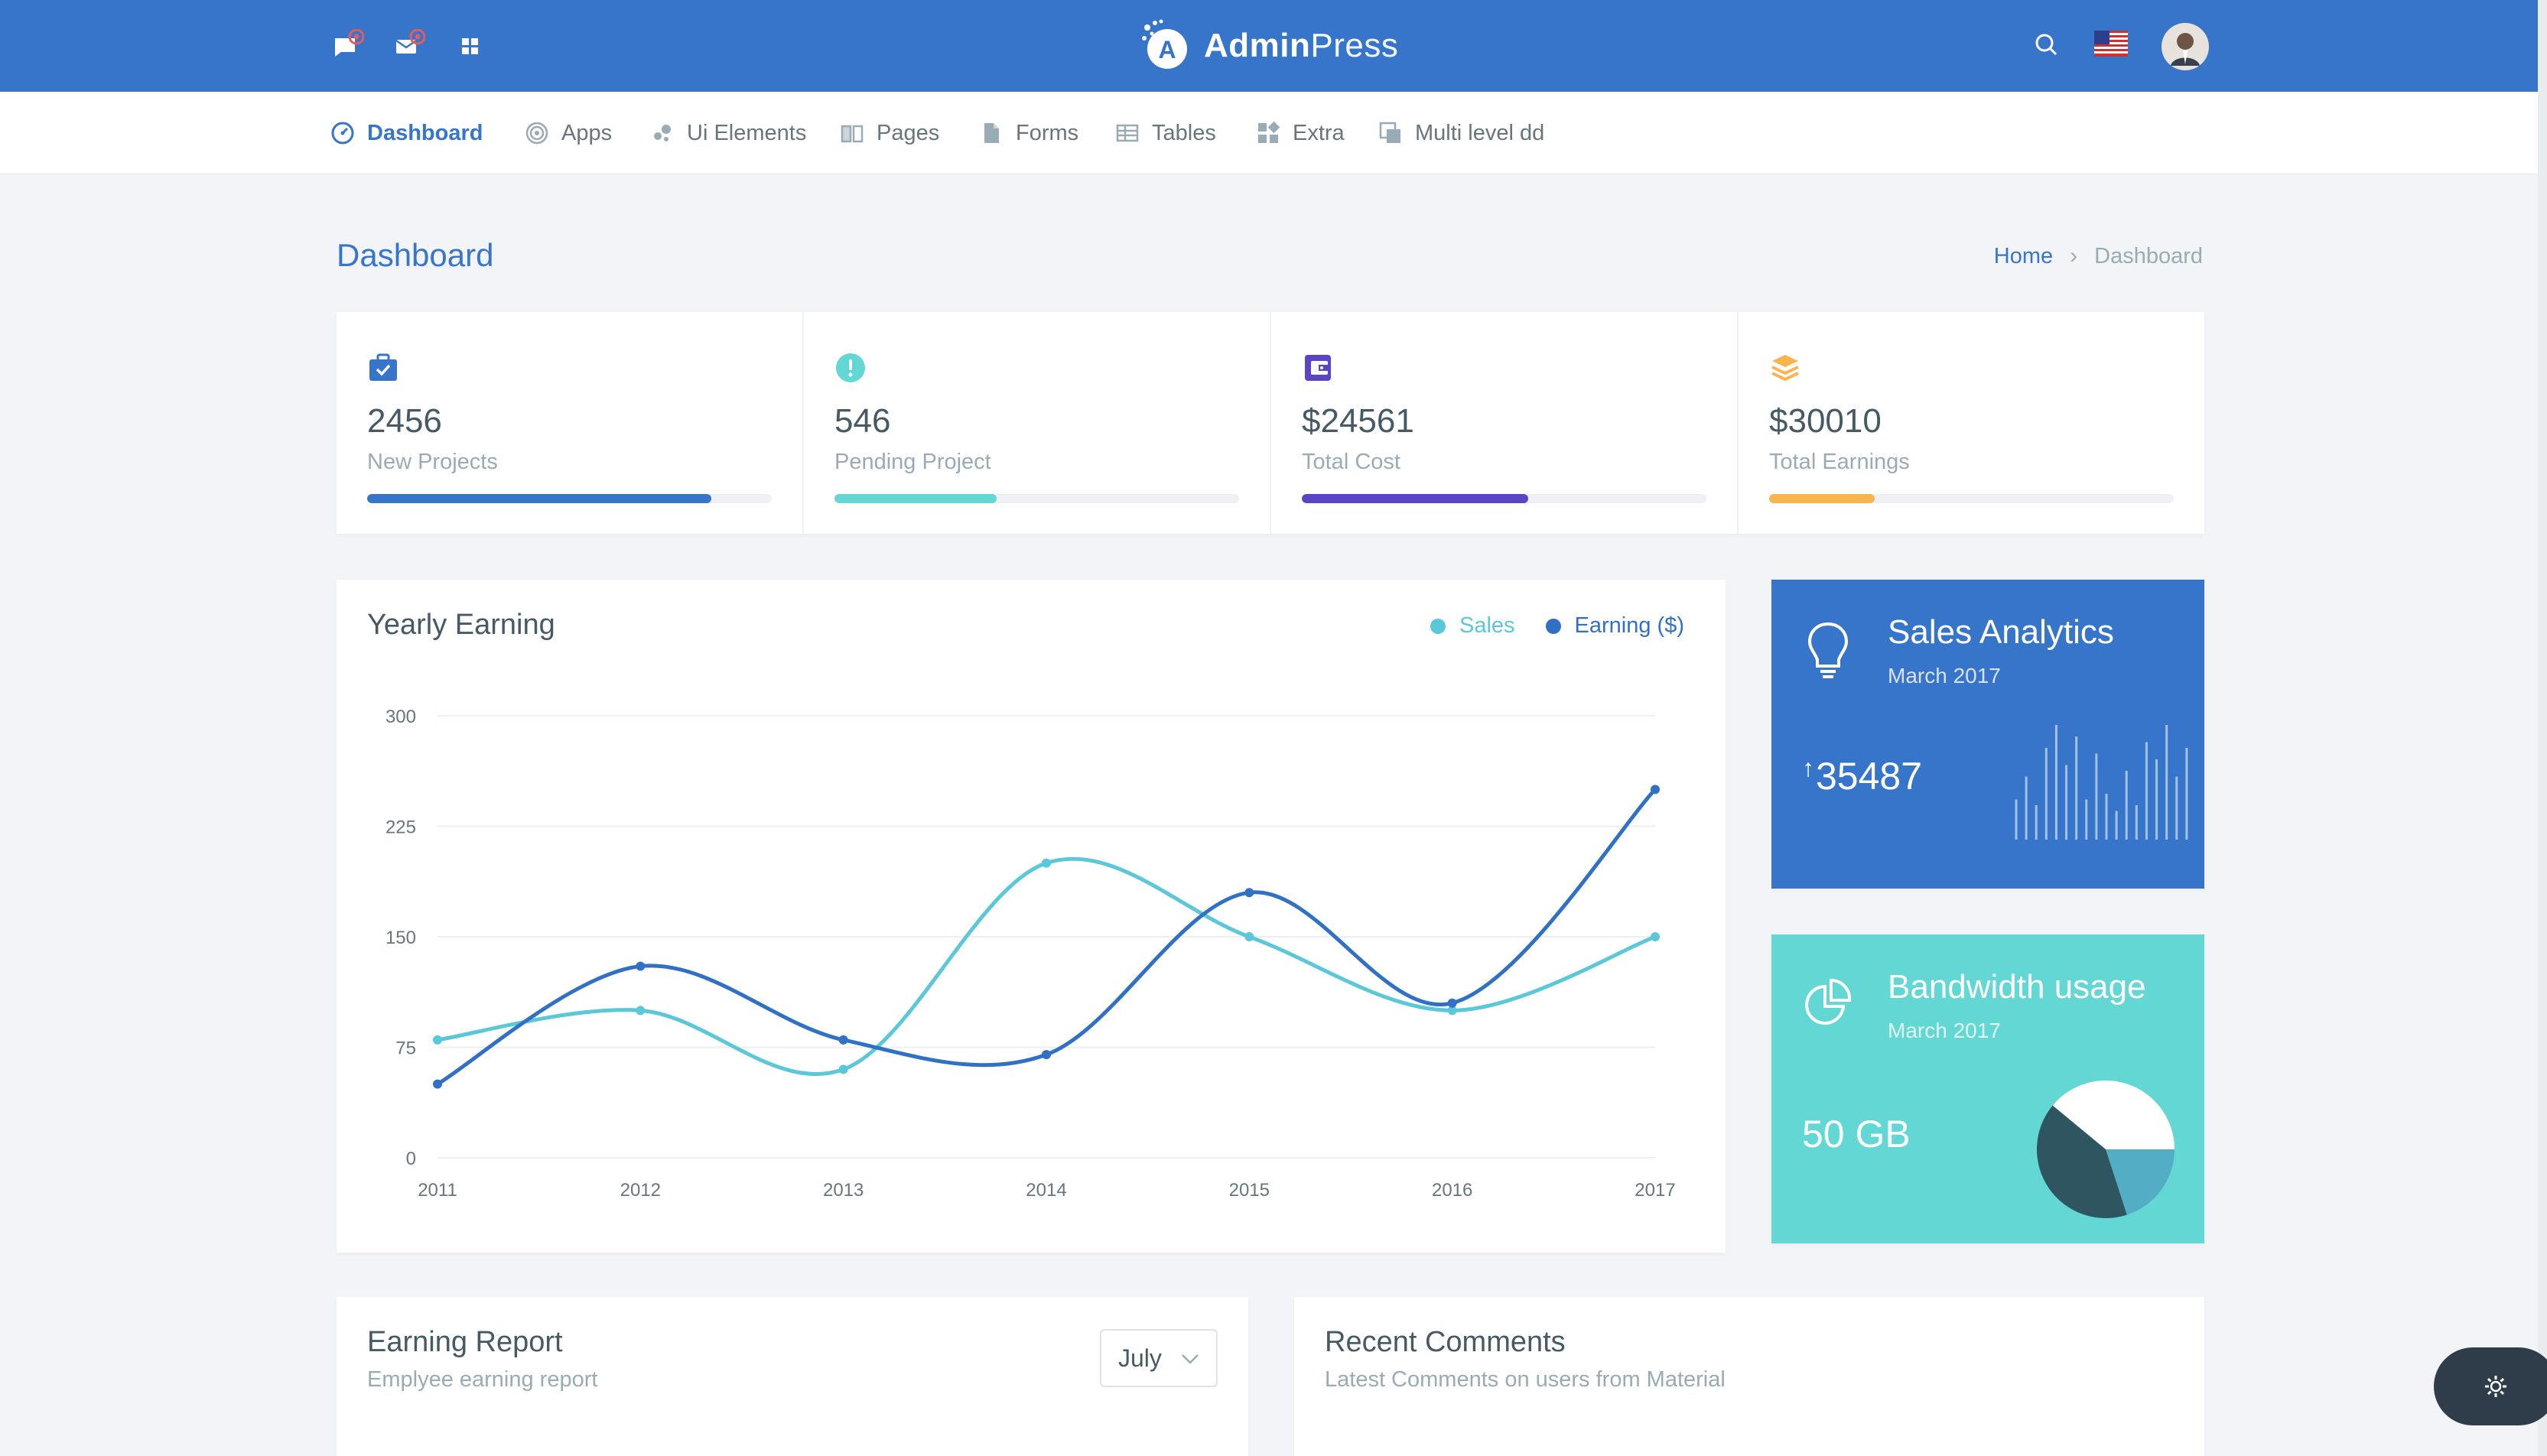 The height and width of the screenshot is (1456, 2547). What do you see at coordinates (843, 1190) in the screenshot?
I see `x-tick-label: 2013` at bounding box center [843, 1190].